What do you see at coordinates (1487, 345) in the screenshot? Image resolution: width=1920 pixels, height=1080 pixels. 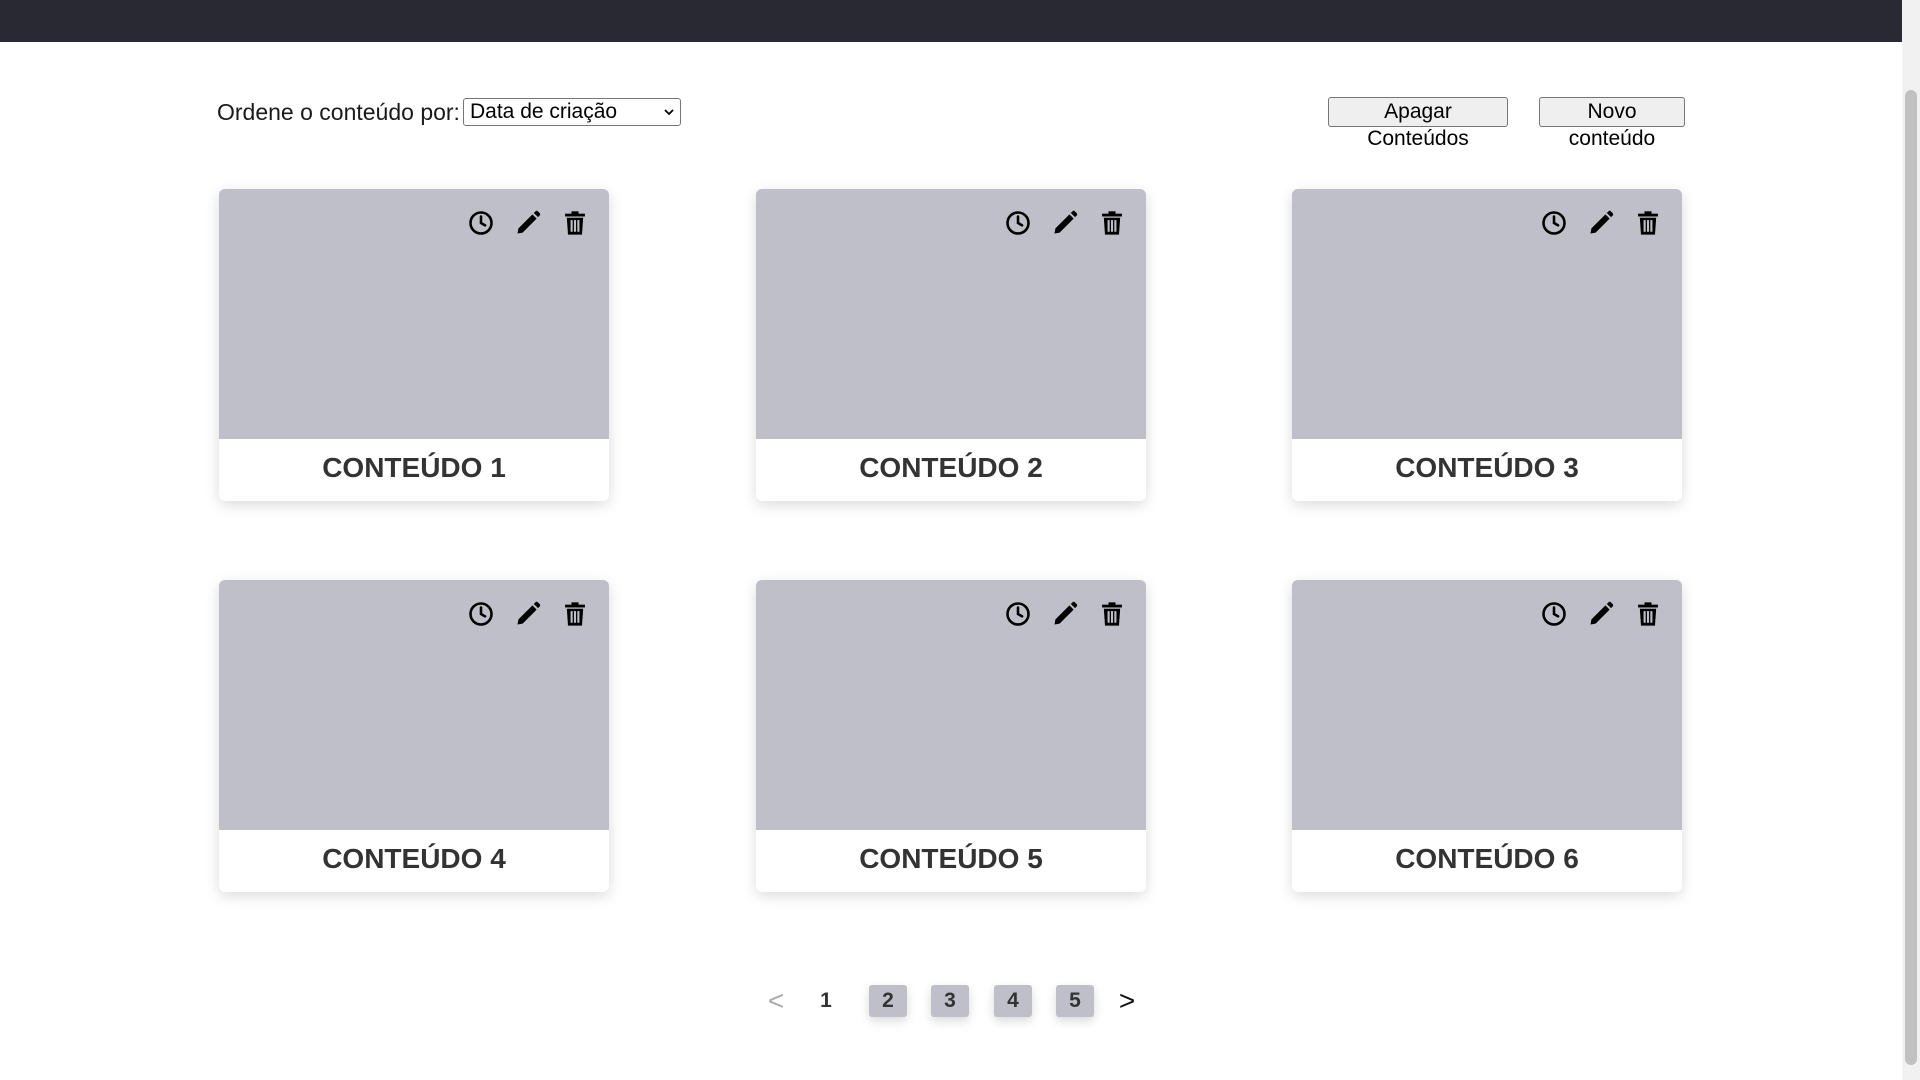 I see `content-card: CONTEÚDO 3` at bounding box center [1487, 345].